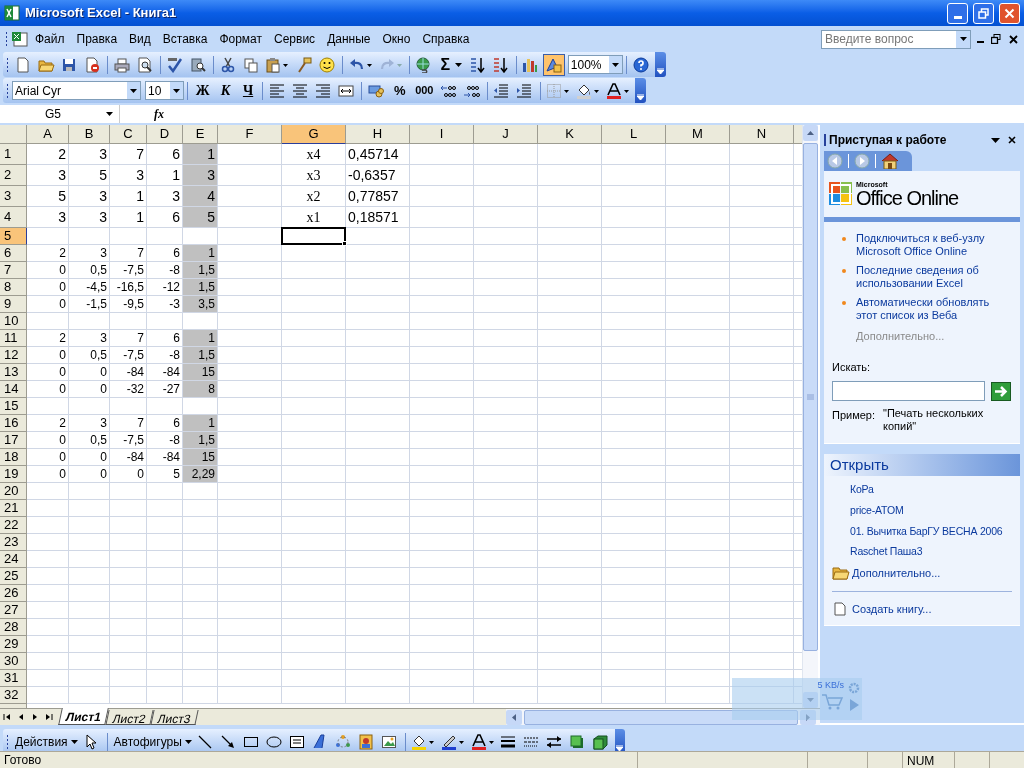 Image resolution: width=1024 pixels, height=768 pixels. What do you see at coordinates (13, 154) in the screenshot?
I see `row-header: 1` at bounding box center [13, 154].